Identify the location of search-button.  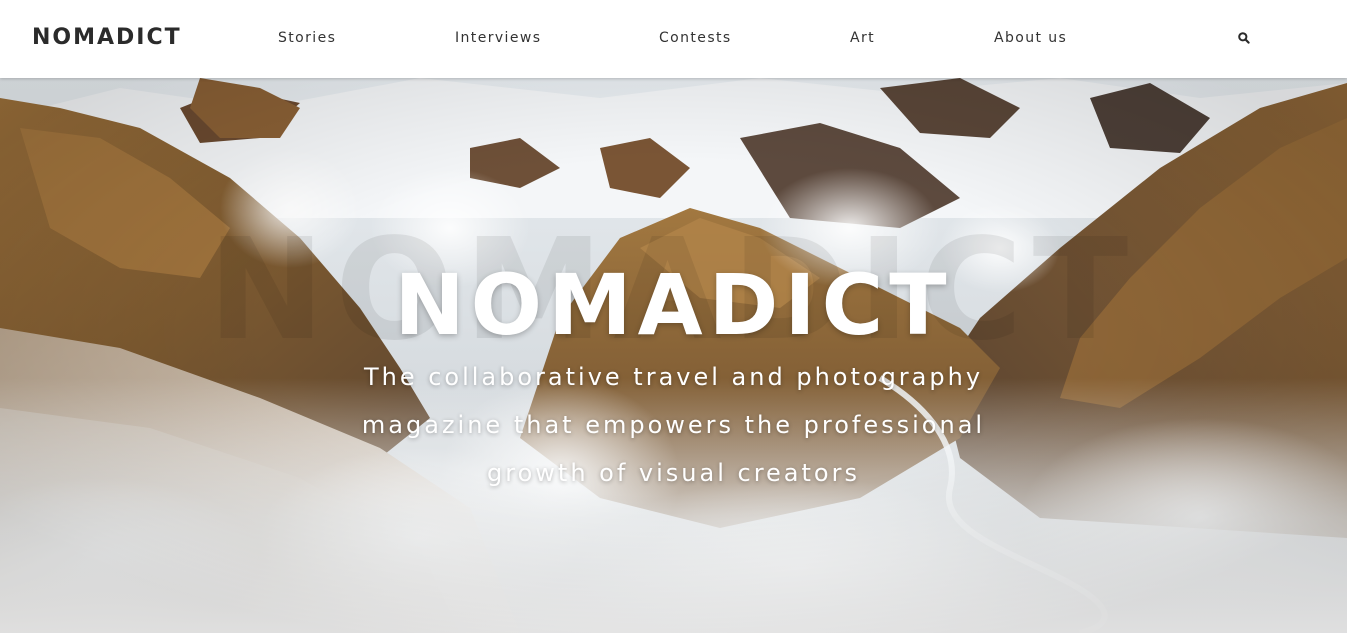
(1244, 38).